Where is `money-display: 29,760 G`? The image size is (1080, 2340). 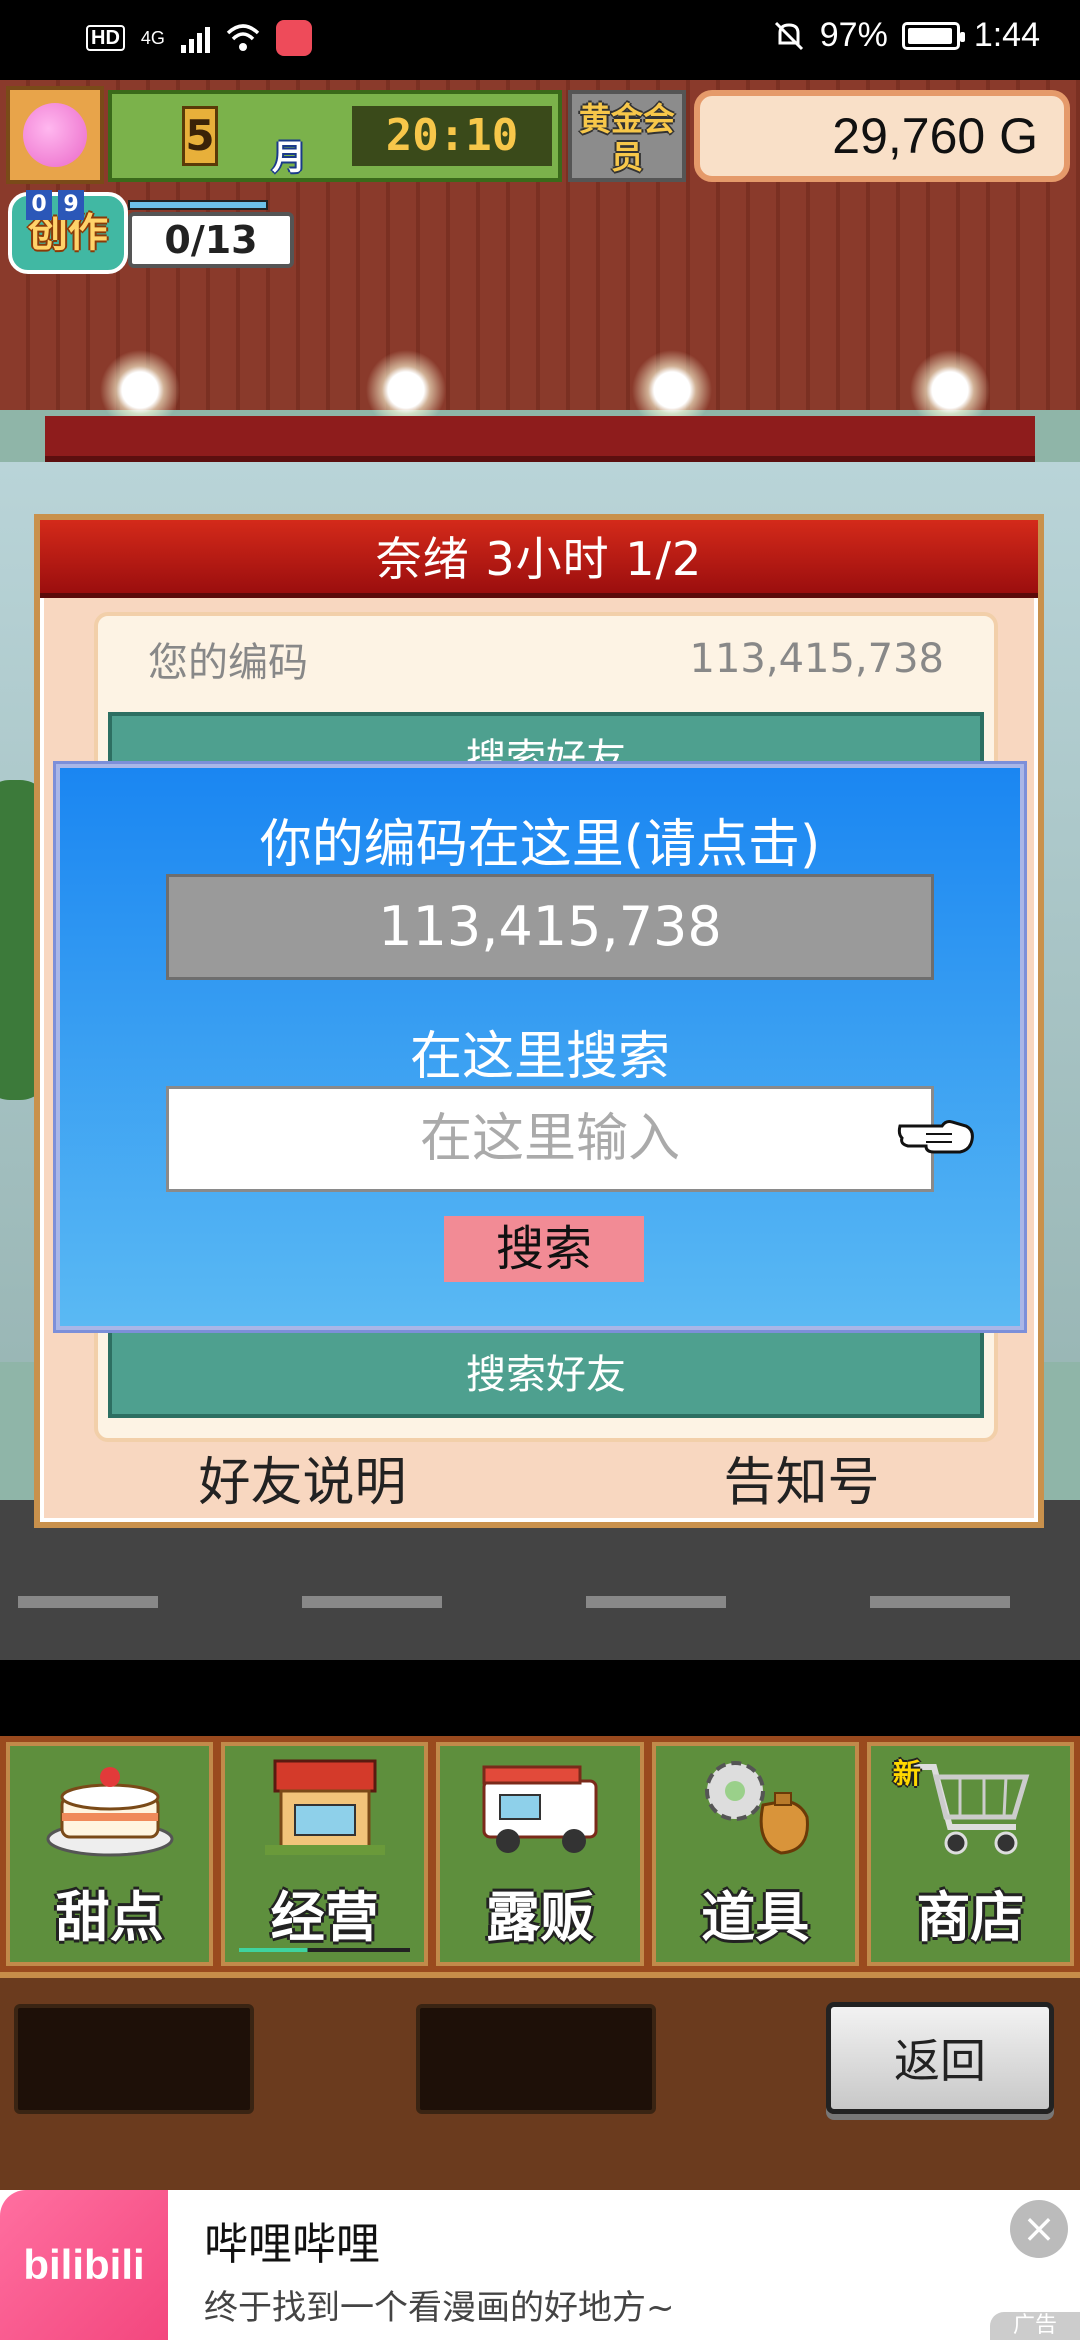 money-display: 29,760 G is located at coordinates (882, 136).